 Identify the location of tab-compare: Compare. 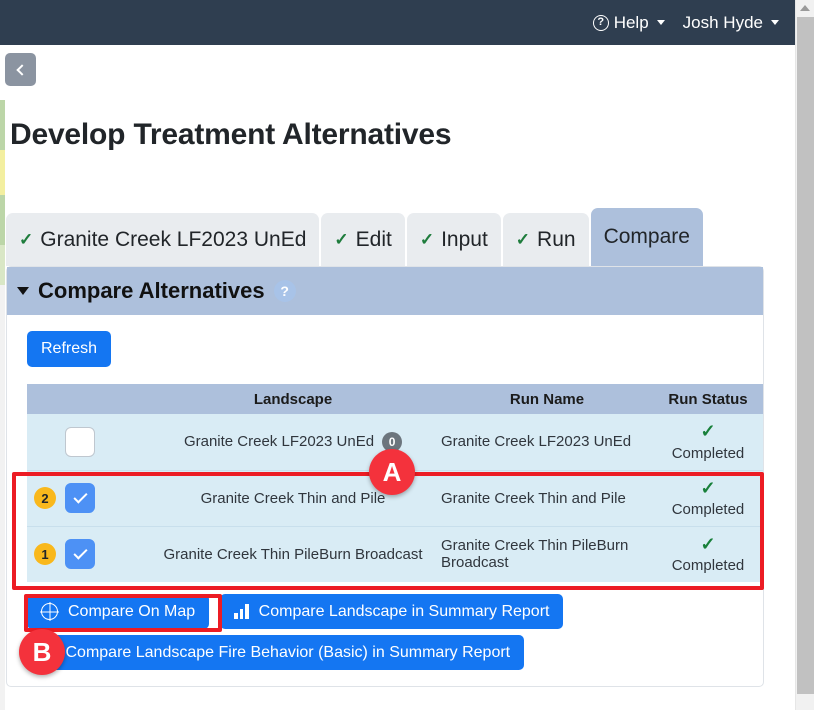
(646, 237).